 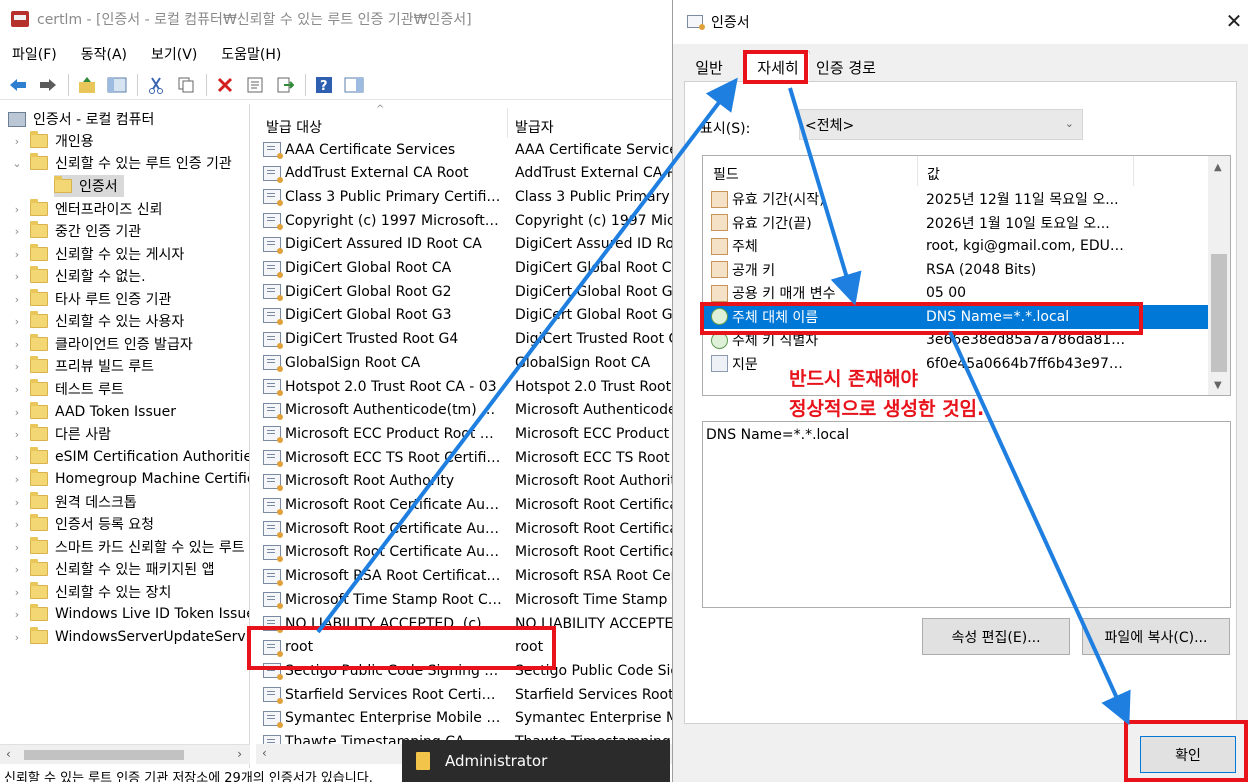 I want to click on tree-item: › 타사 루트 인증 기관, so click(x=90, y=299).